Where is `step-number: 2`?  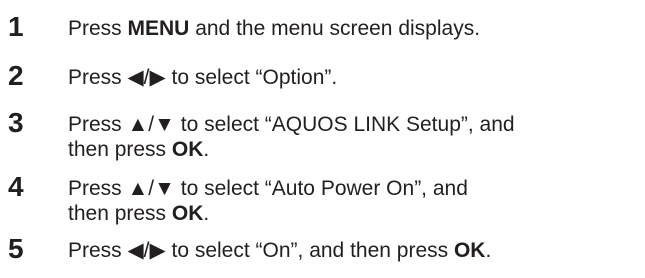 step-number: 2 is located at coordinates (16, 75).